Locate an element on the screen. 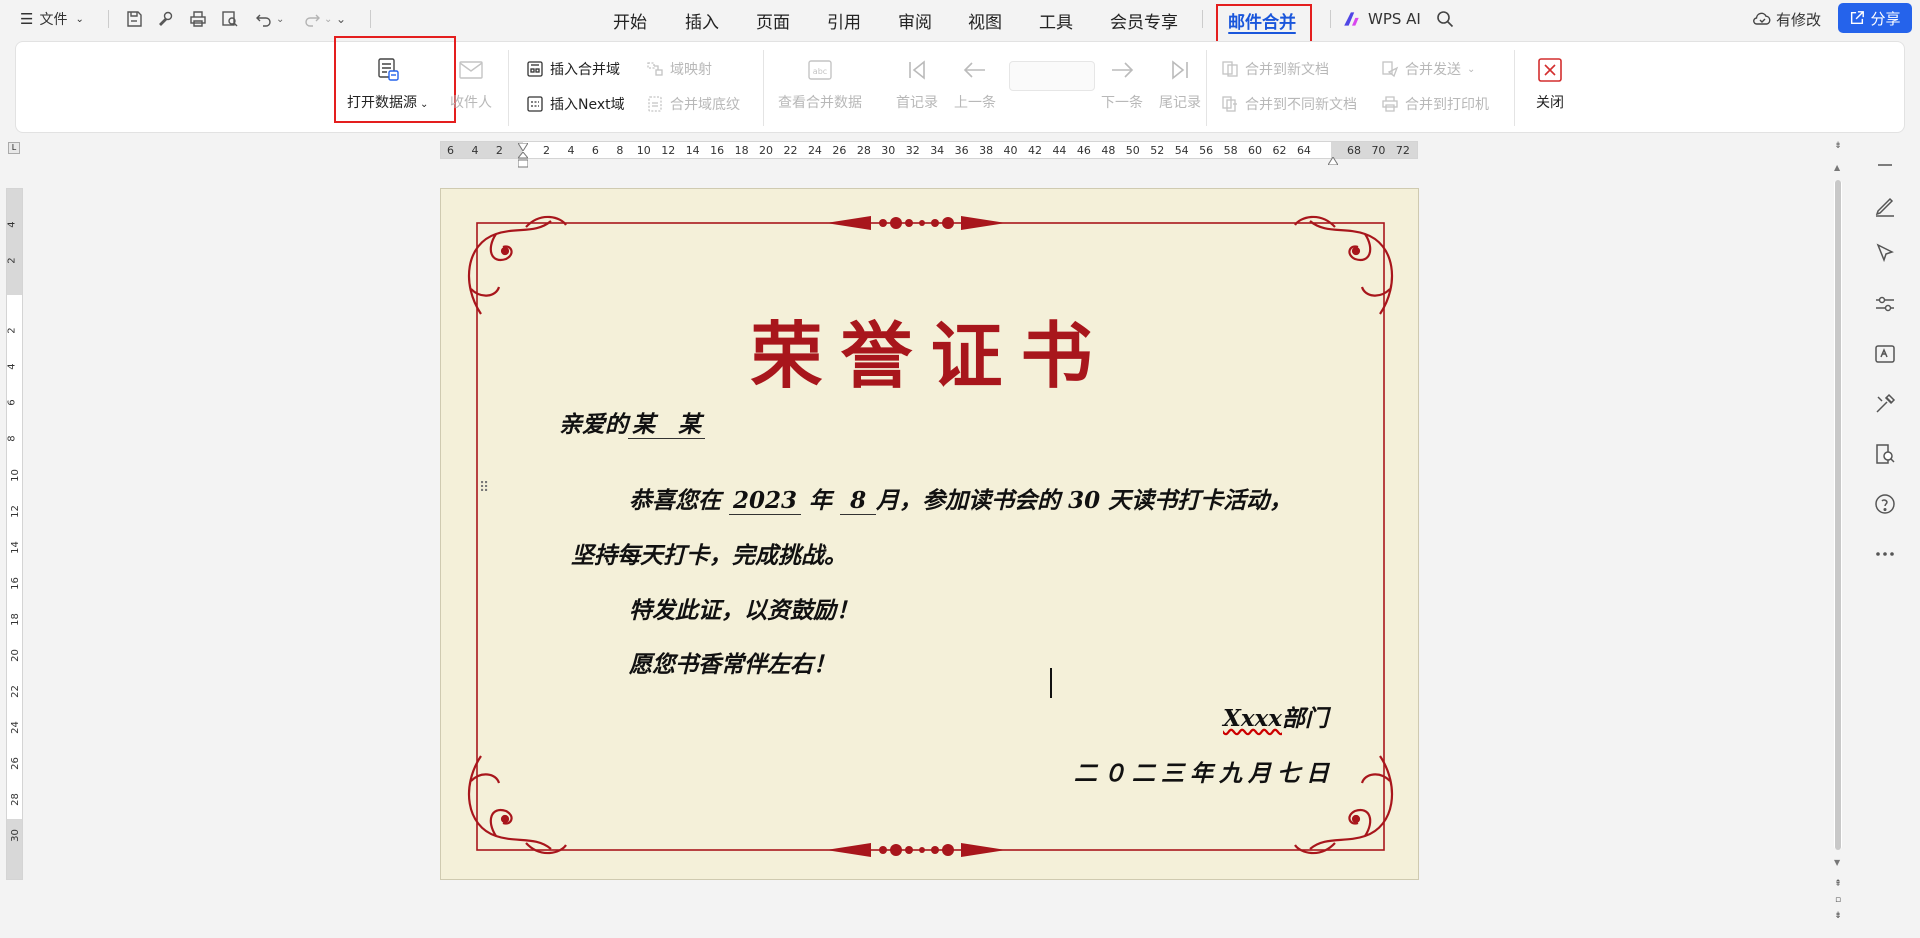 The image size is (1920, 938). collapse-icon is located at coordinates (1885, 165).